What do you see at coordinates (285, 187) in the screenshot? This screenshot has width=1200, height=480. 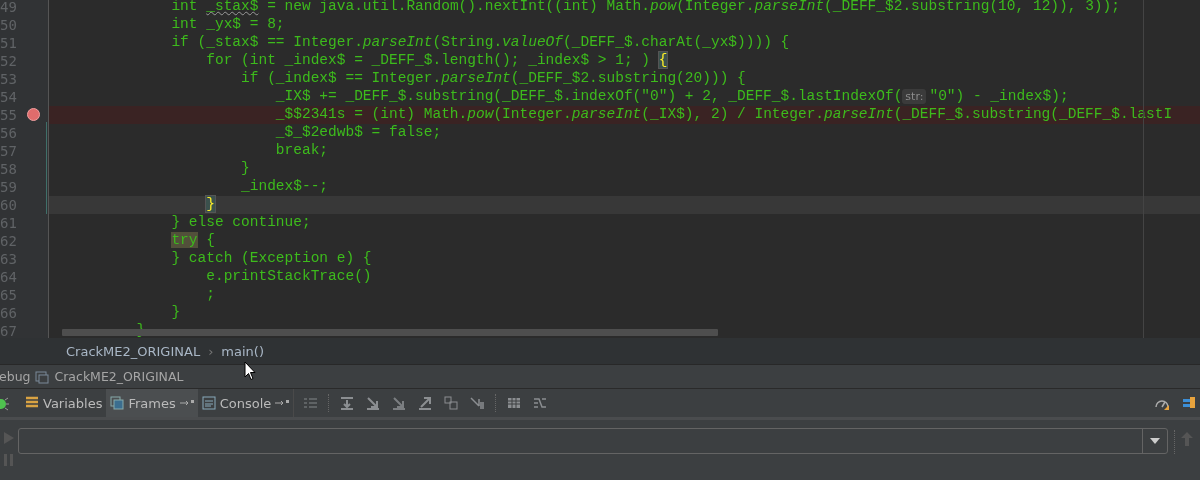 I see `code-line: _index$--;` at bounding box center [285, 187].